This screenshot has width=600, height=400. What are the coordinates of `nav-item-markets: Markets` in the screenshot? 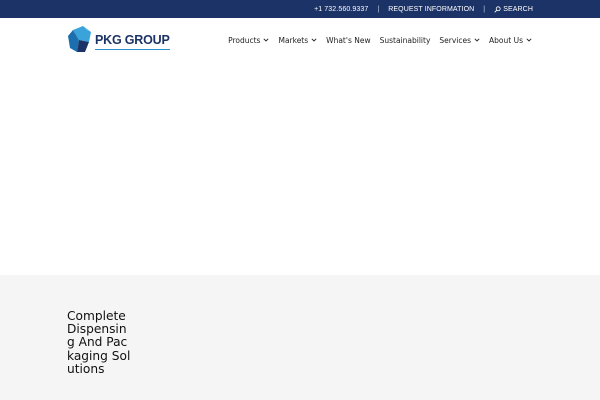 It's located at (297, 40).